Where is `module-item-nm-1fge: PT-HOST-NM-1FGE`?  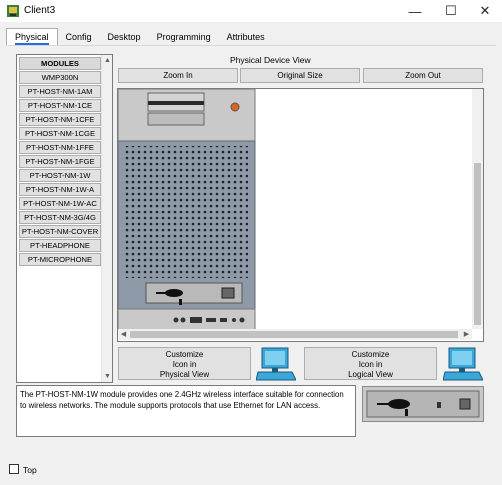 module-item-nm-1fge: PT-HOST-NM-1FGE is located at coordinates (60, 161).